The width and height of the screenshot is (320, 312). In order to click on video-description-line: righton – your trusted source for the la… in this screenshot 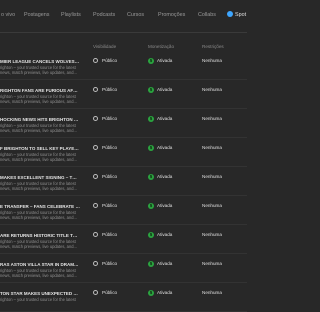, I will do `click(38, 299)`.